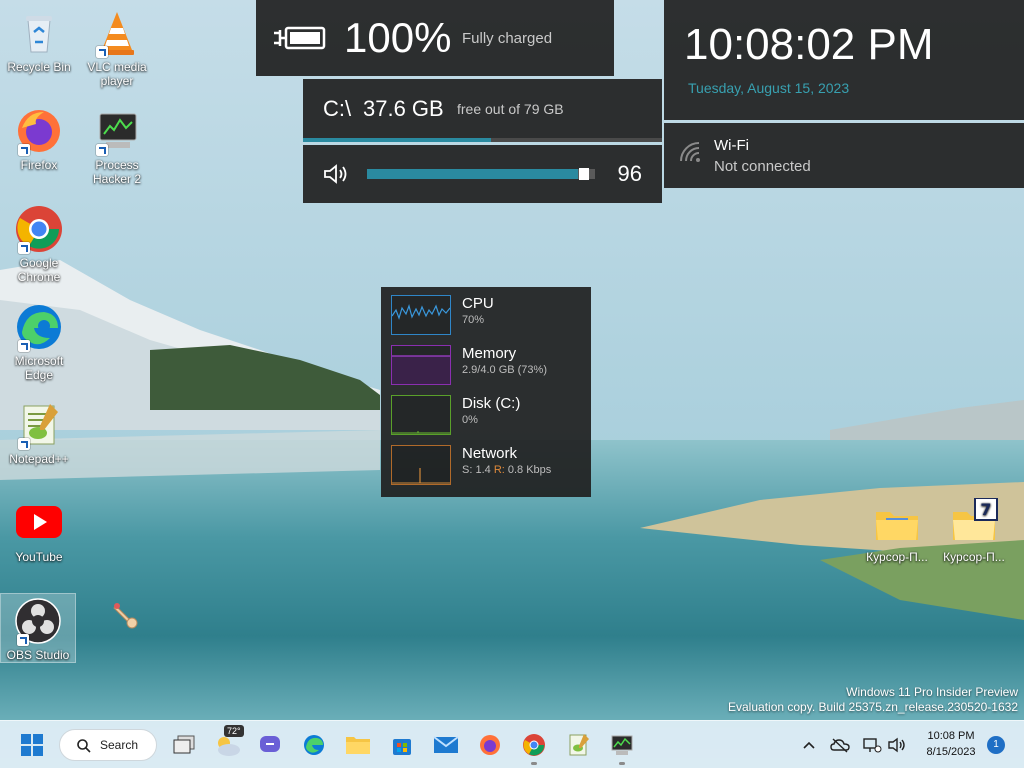  I want to click on firefox-taskbar-button, so click(490, 745).